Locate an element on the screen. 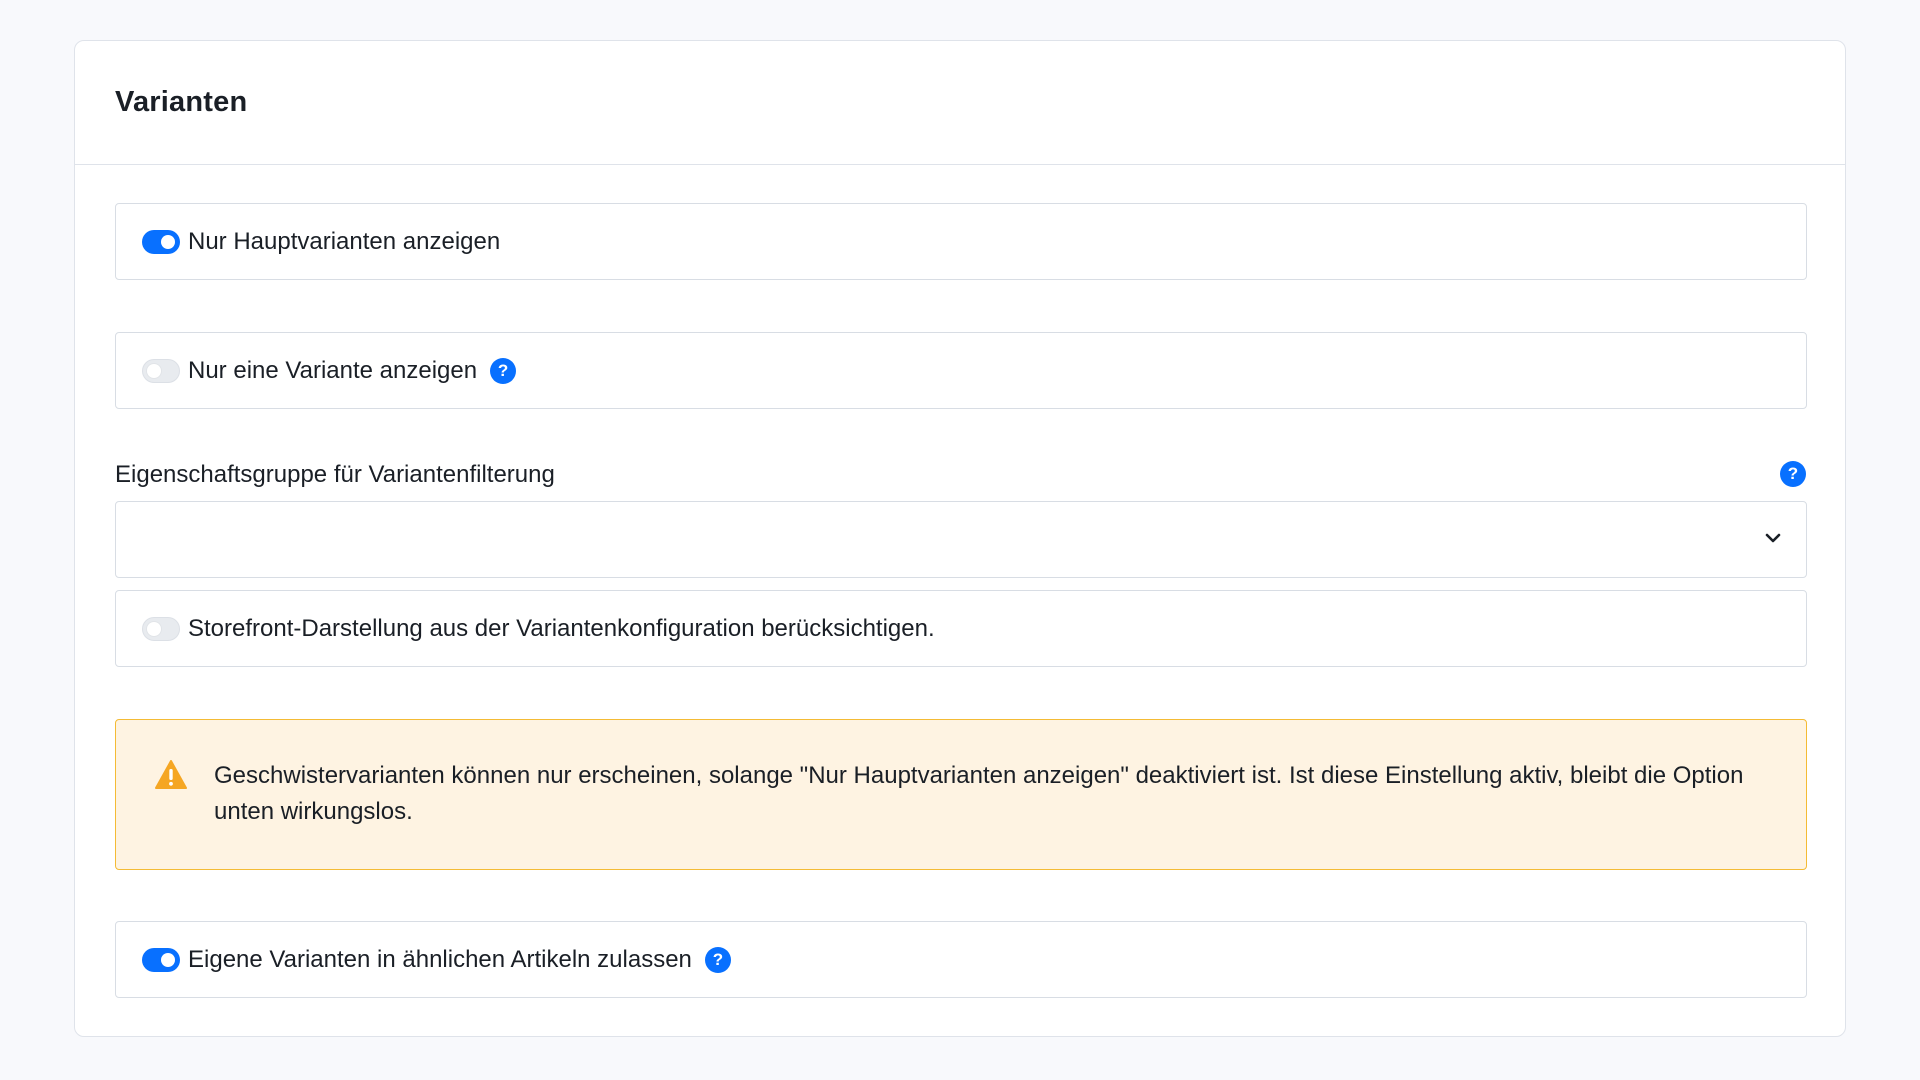 The width and height of the screenshot is (1920, 1080). chevron-down-icon is located at coordinates (1773, 538).